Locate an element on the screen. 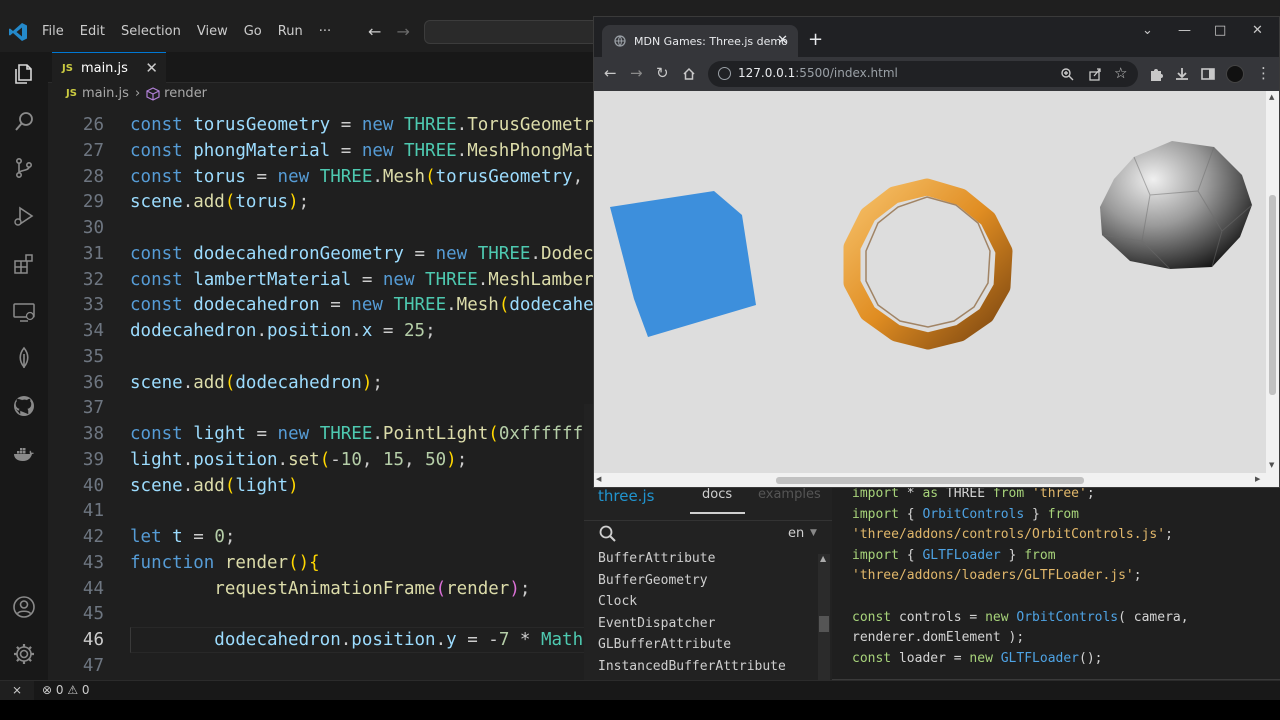  code-line: 43 function render(){ is located at coordinates (328, 563).